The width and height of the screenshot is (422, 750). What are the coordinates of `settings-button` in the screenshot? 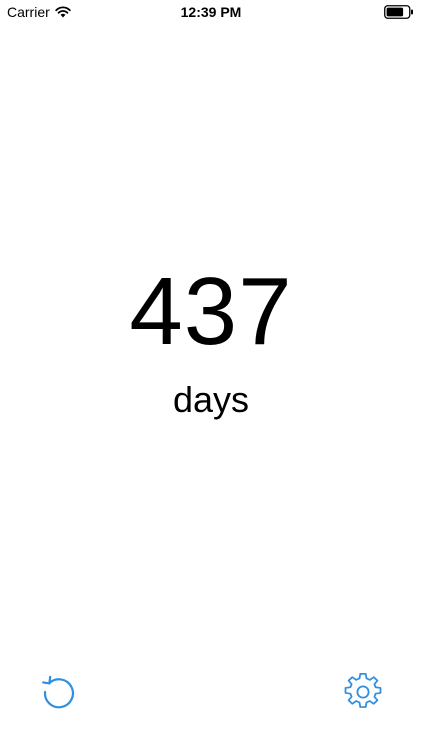 It's located at (363, 692).